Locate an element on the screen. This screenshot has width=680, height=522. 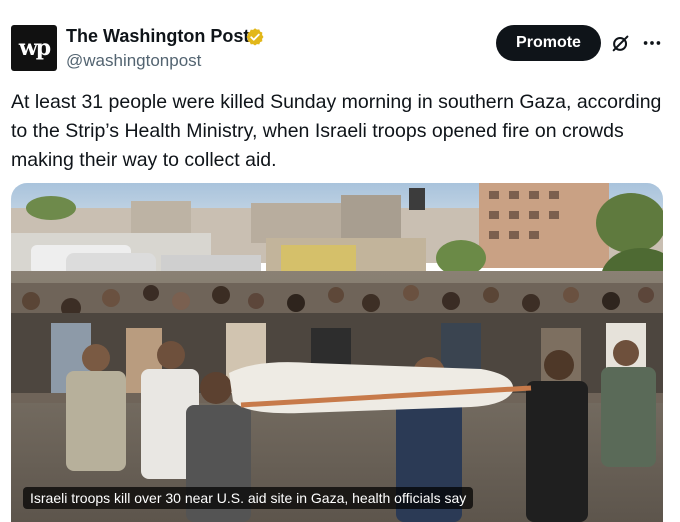
grok-icon is located at coordinates (621, 43).